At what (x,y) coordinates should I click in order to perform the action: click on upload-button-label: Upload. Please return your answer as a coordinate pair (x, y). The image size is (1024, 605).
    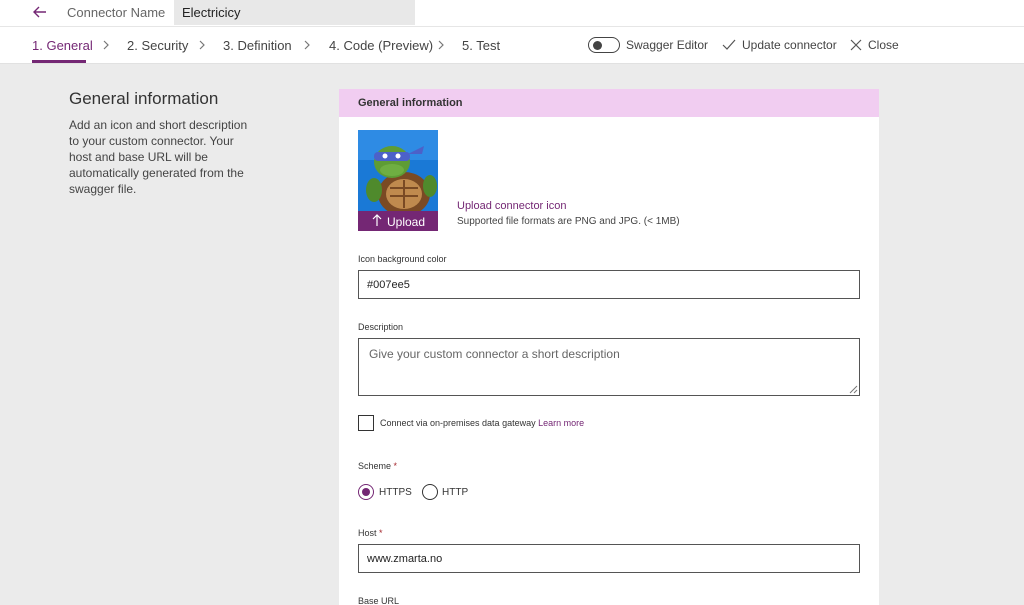
    Looking at the image, I should click on (406, 222).